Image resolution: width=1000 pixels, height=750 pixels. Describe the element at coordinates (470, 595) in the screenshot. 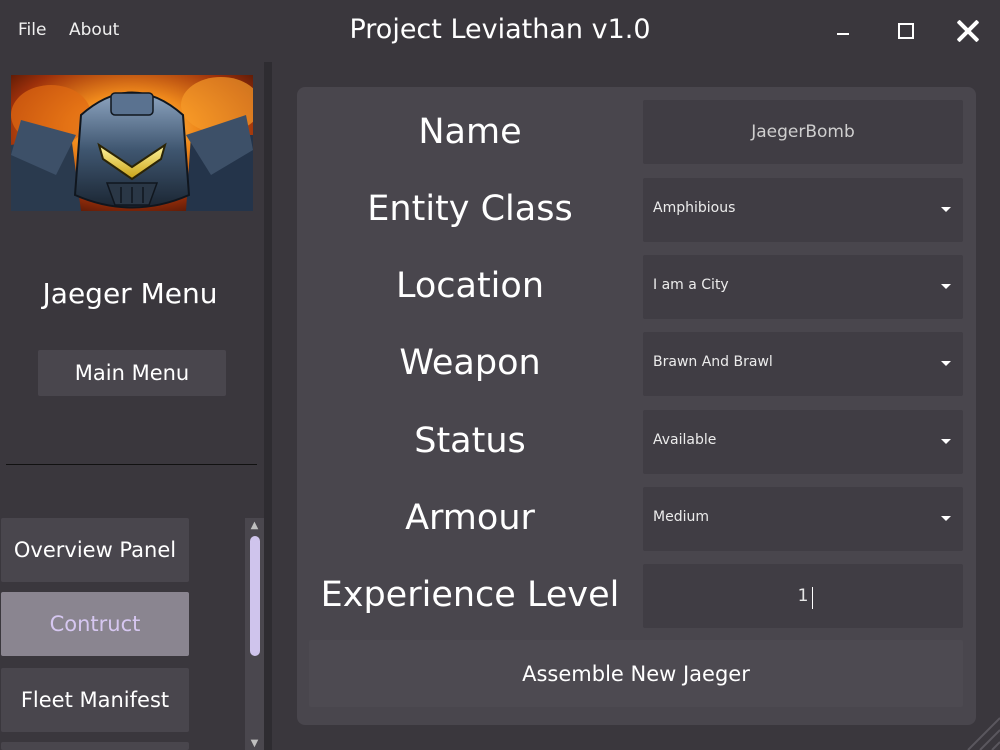

I see `experience-level-label: Experience Level` at that location.